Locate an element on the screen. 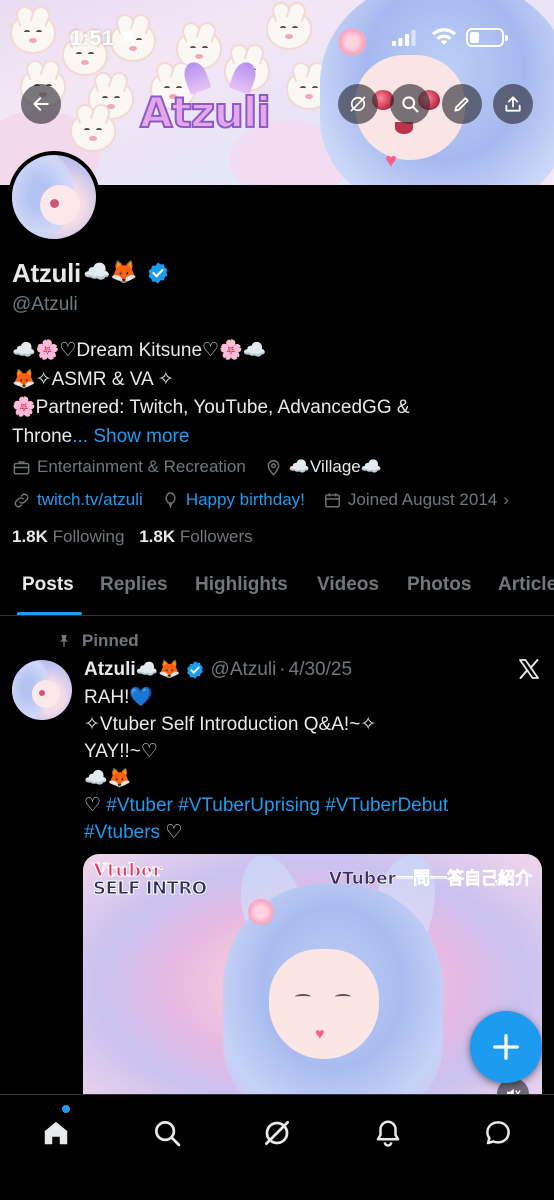  plus-icon is located at coordinates (506, 1047).